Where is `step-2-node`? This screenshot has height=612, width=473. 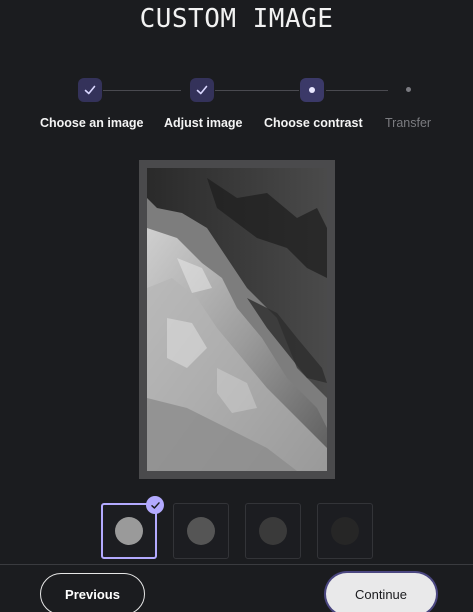 step-2-node is located at coordinates (202, 90).